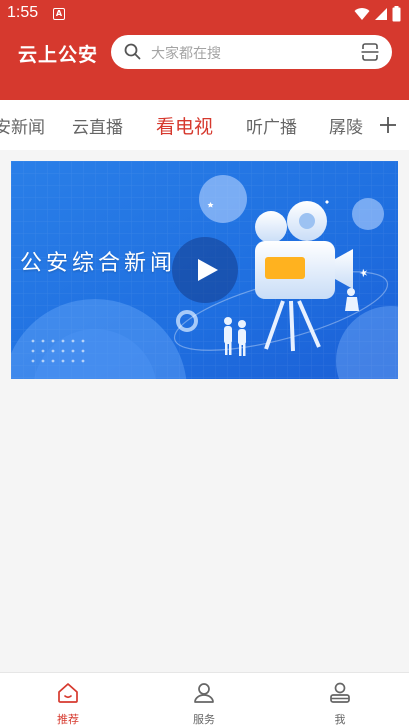 This screenshot has width=409, height=728. Describe the element at coordinates (58, 55) in the screenshot. I see `app-title: 云上公安` at that location.